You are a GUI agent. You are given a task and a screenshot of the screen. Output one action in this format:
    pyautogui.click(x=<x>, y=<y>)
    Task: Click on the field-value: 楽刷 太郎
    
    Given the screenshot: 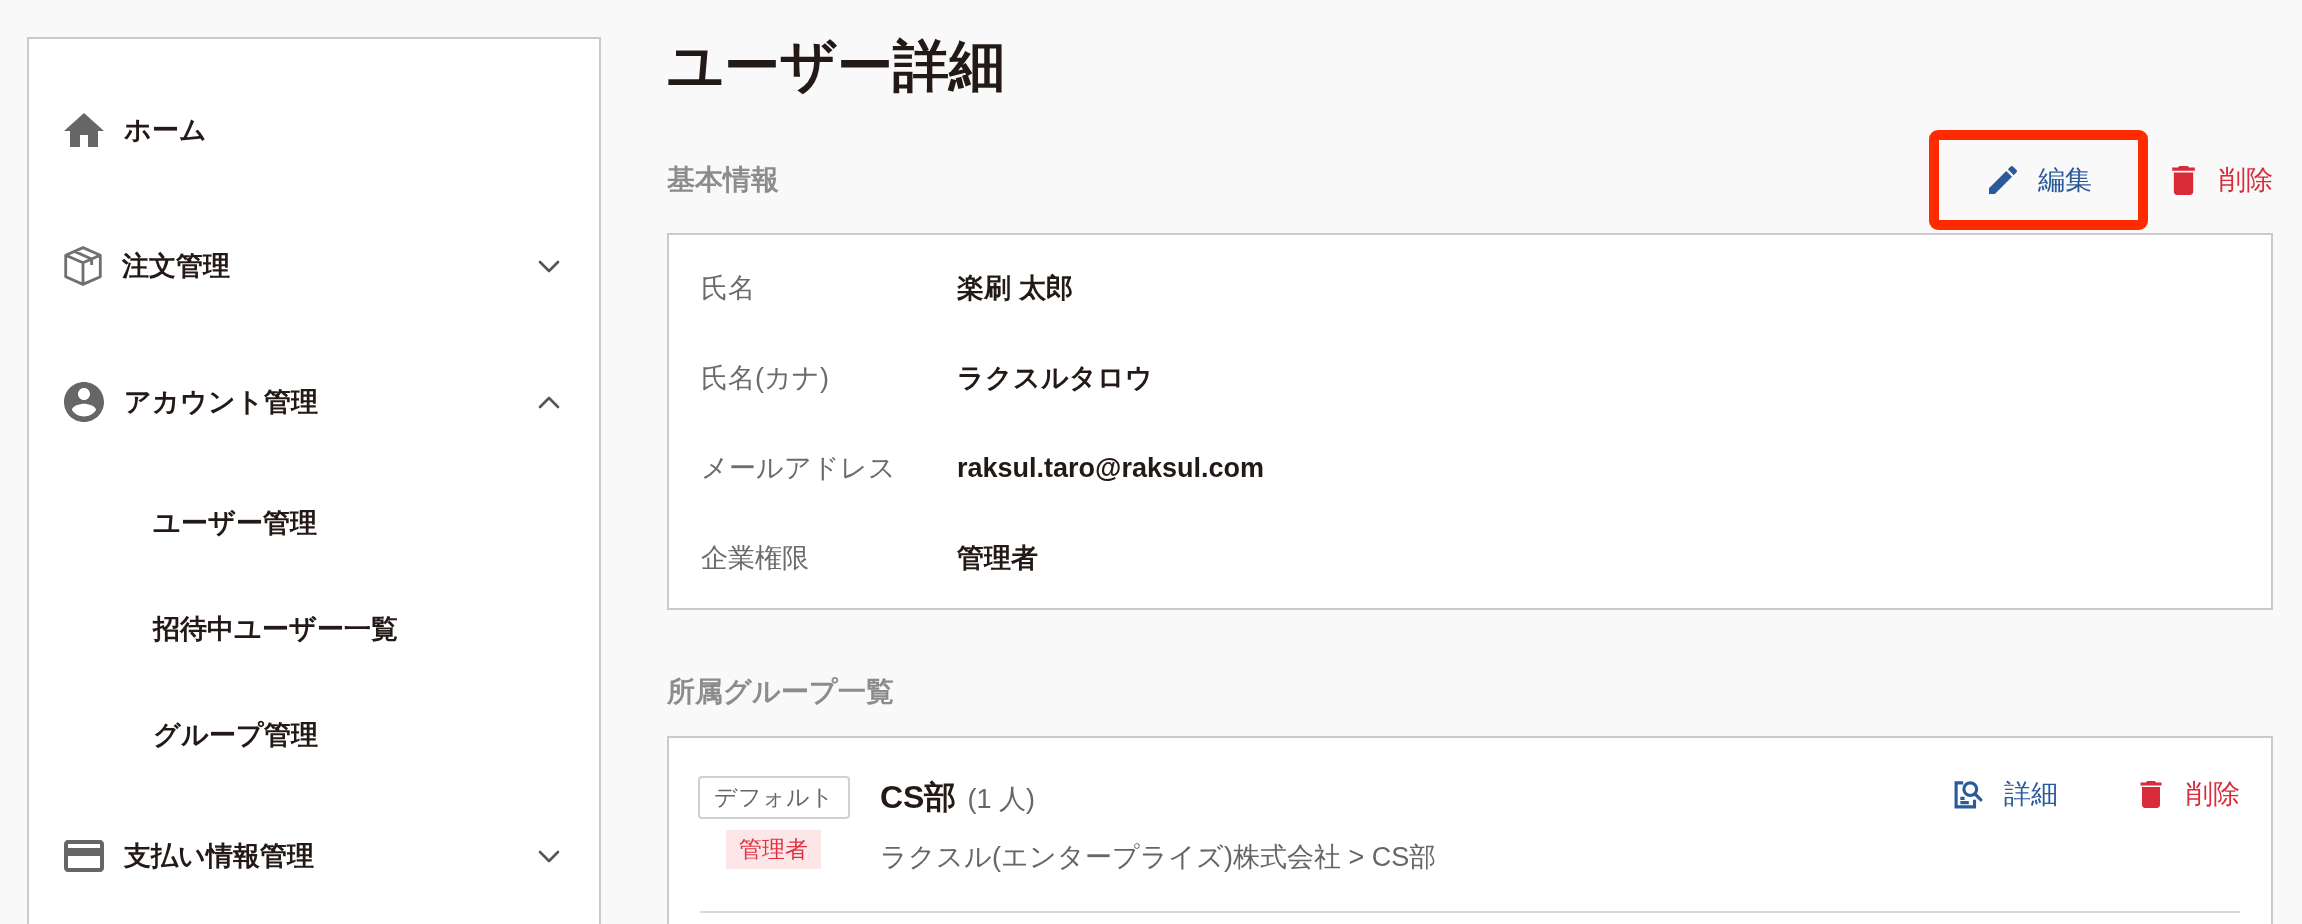 What is the action you would take?
    pyautogui.click(x=1015, y=288)
    